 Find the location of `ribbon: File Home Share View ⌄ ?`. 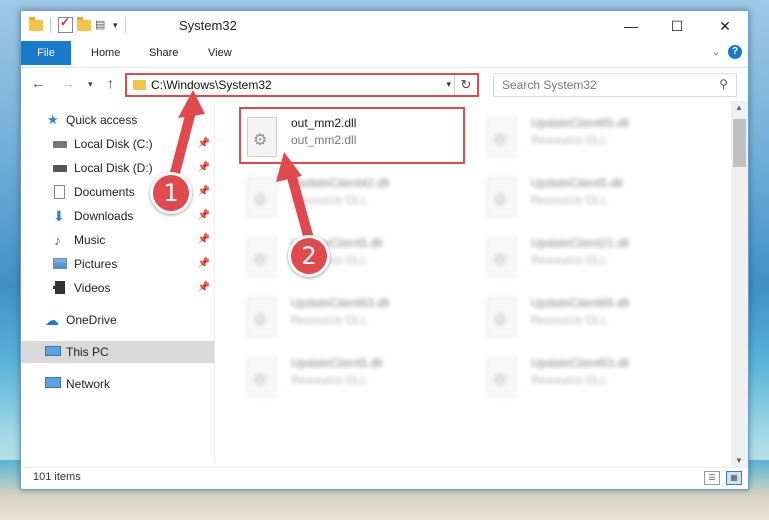

ribbon: File Home Share View ⌄ ? is located at coordinates (384, 53).